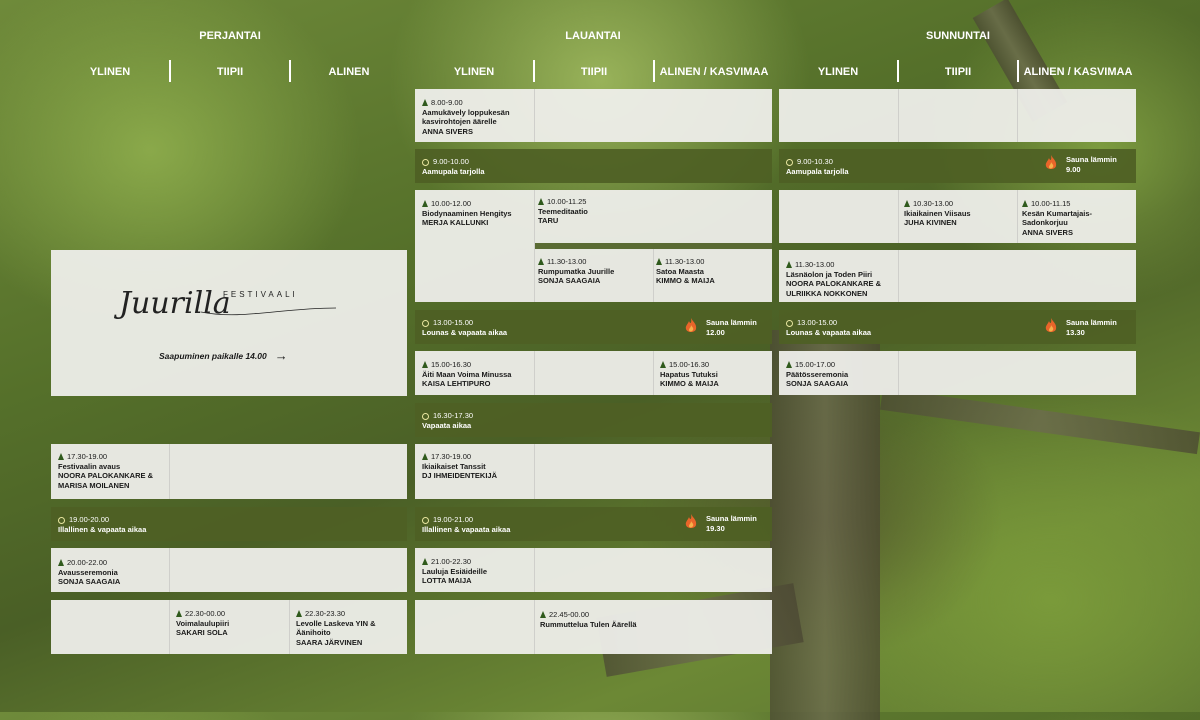  Describe the element at coordinates (685, 280) in the screenshot. I see `event-people: KIMMO & MAIJA` at that location.